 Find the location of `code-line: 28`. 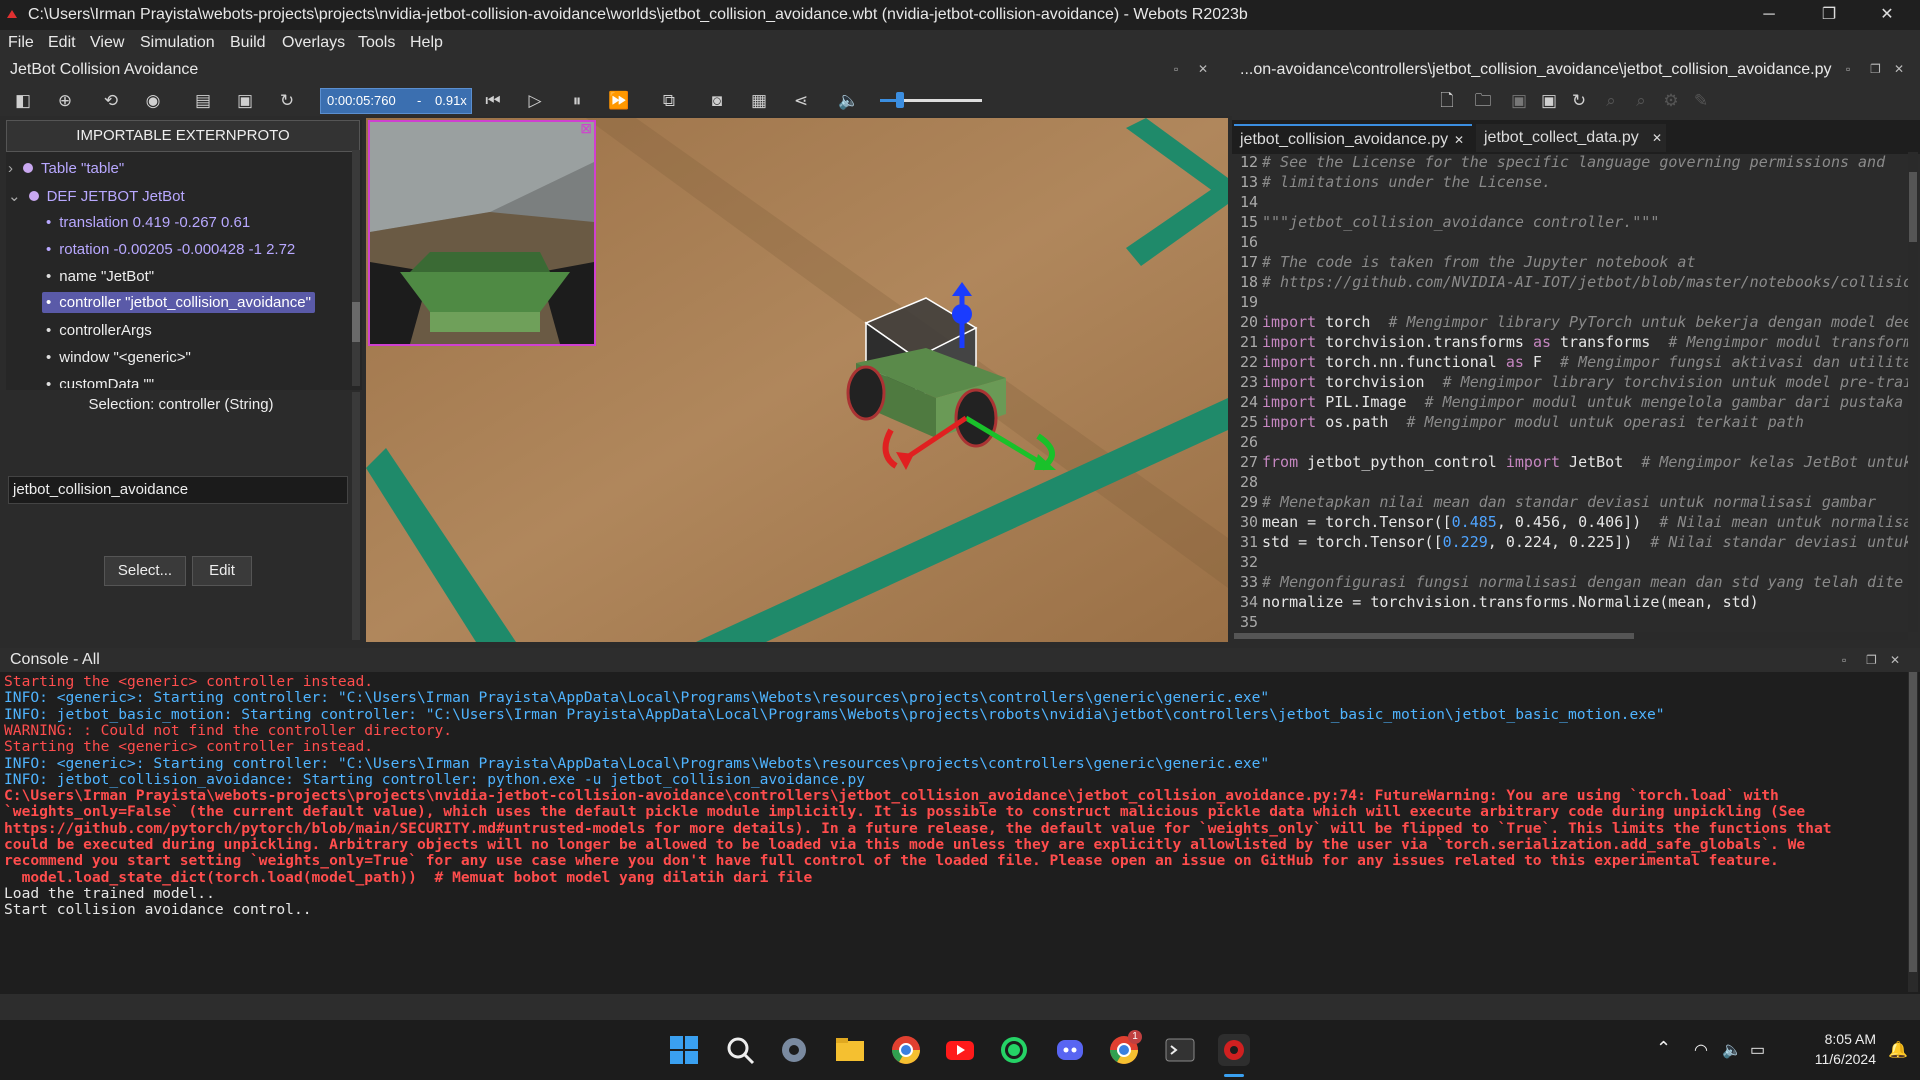

code-line: 28 is located at coordinates (1248, 482).